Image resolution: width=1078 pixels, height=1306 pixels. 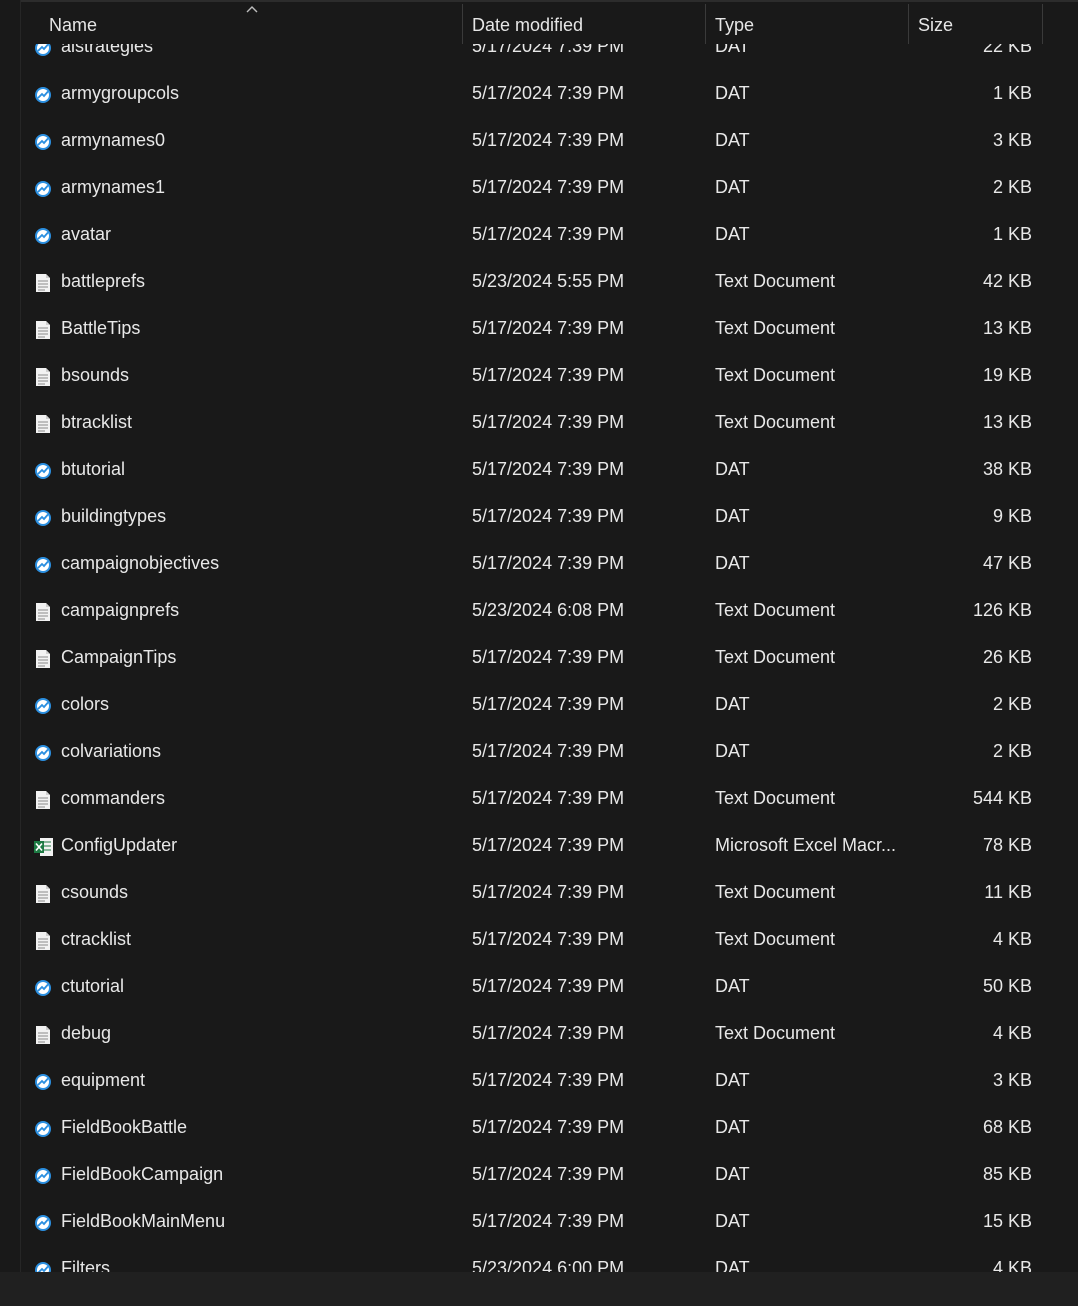 What do you see at coordinates (1002, 610) in the screenshot?
I see `file-size: 126 KB` at bounding box center [1002, 610].